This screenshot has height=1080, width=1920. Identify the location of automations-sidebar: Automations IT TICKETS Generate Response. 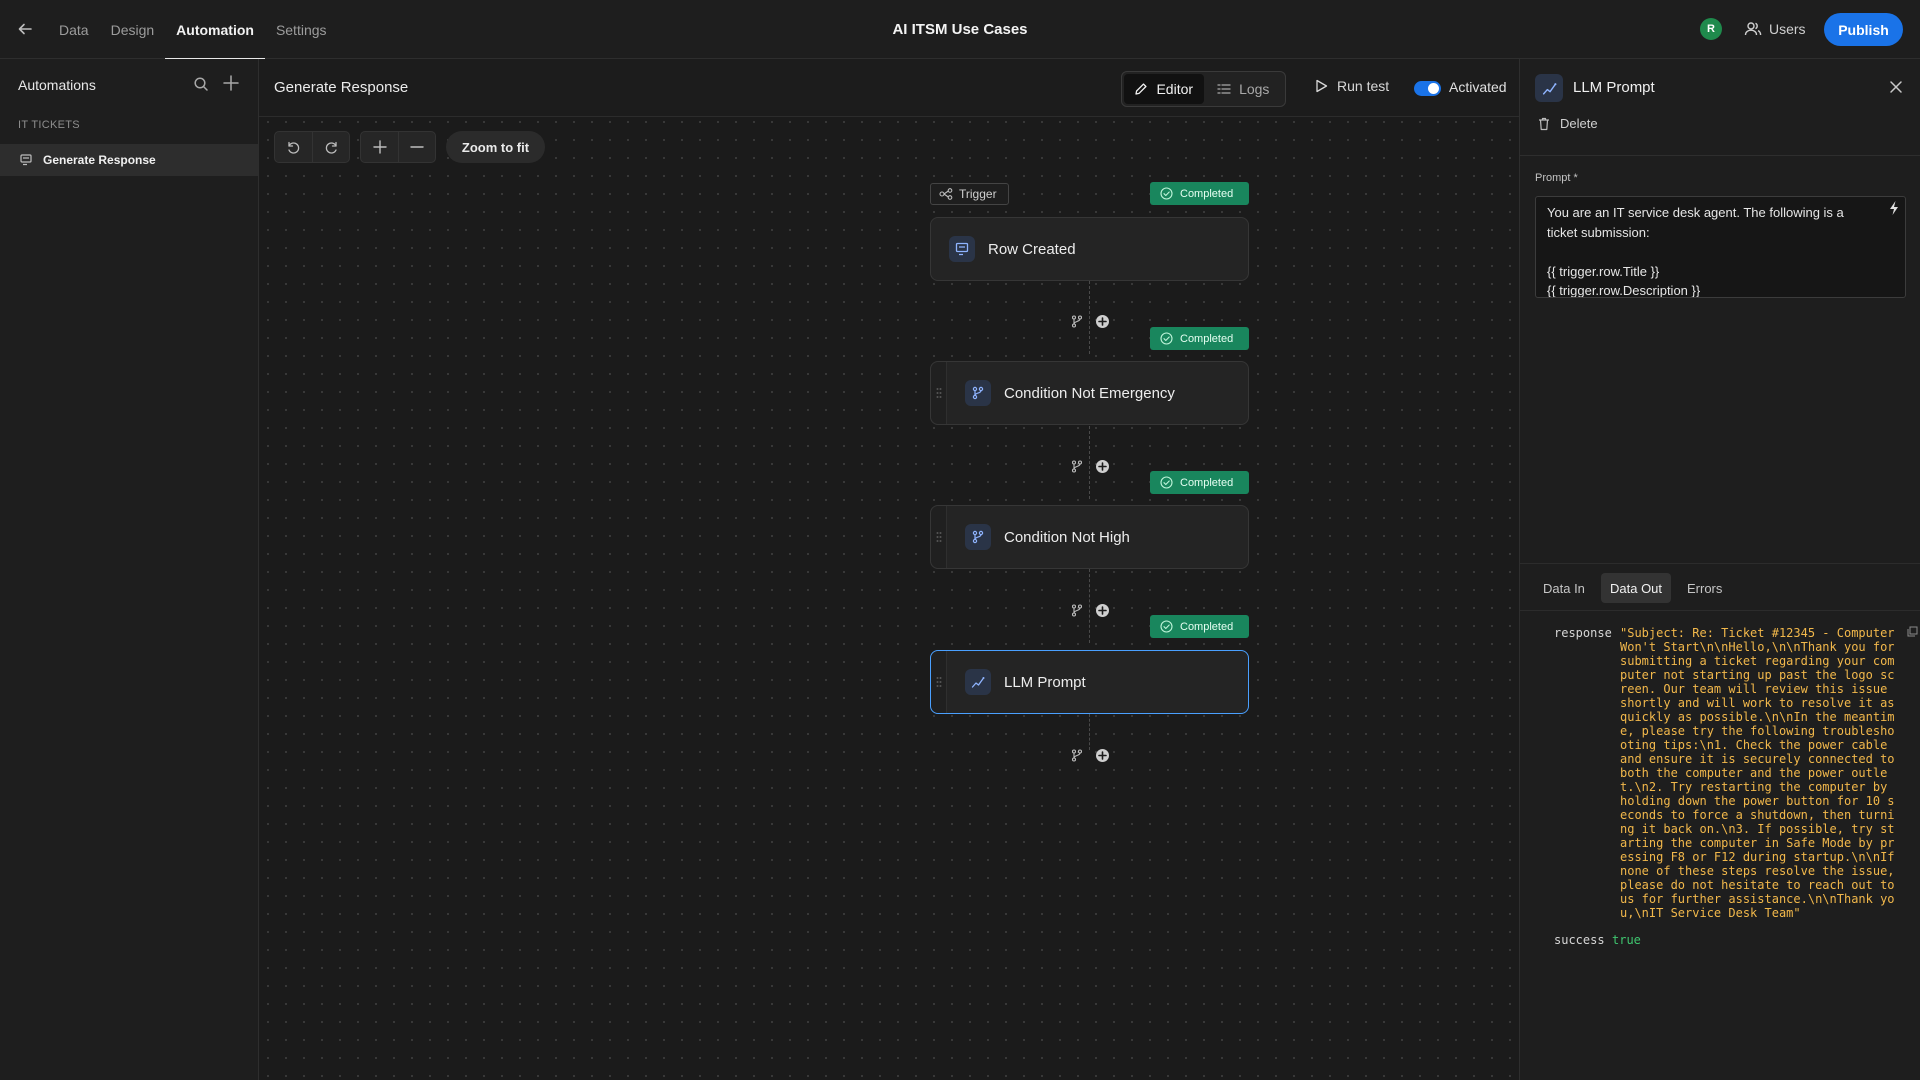
(129, 569).